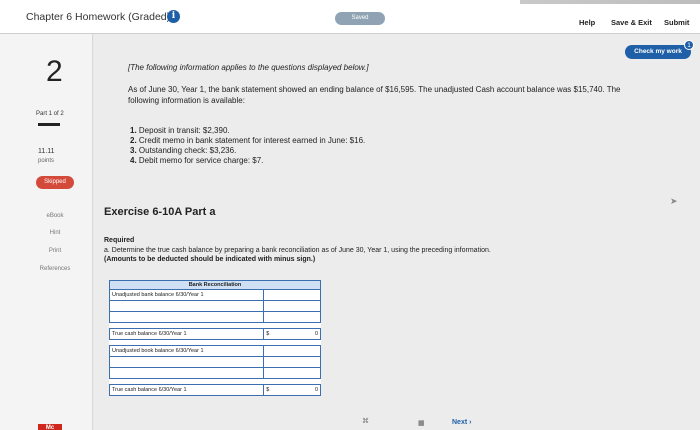 Image resolution: width=700 pixels, height=430 pixels. I want to click on part-indicator: Part 1 of 2, so click(50, 114).